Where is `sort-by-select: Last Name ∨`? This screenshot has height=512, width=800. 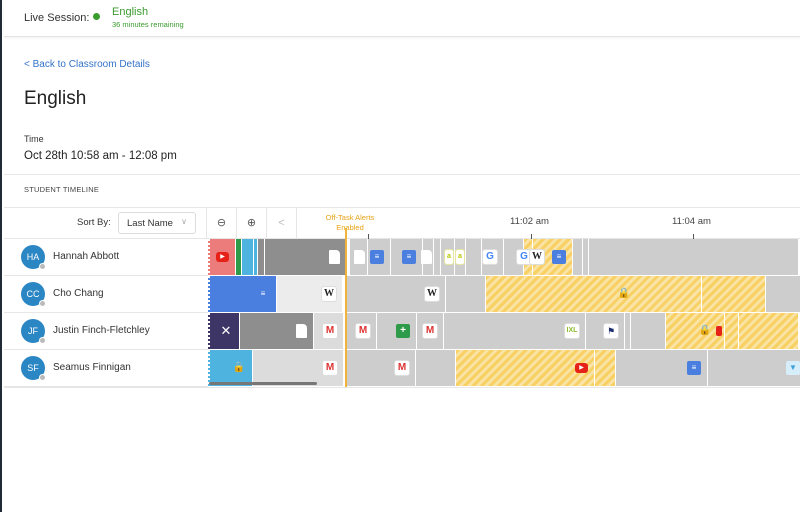
sort-by-select: Last Name ∨ is located at coordinates (157, 223).